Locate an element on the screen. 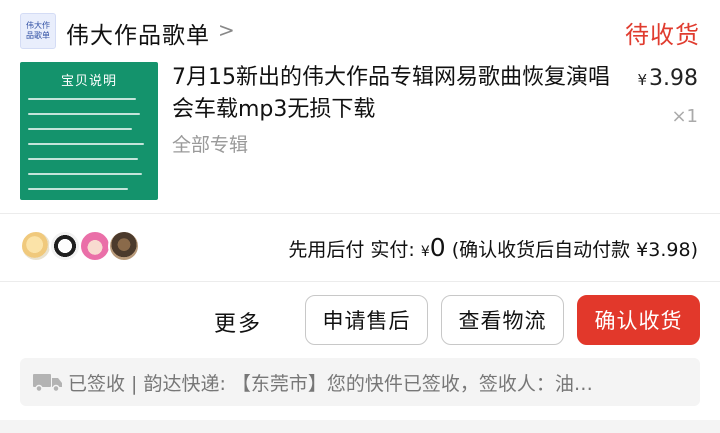 Image resolution: width=720 pixels, height=433 pixels. more-button: 更多 is located at coordinates (238, 322).